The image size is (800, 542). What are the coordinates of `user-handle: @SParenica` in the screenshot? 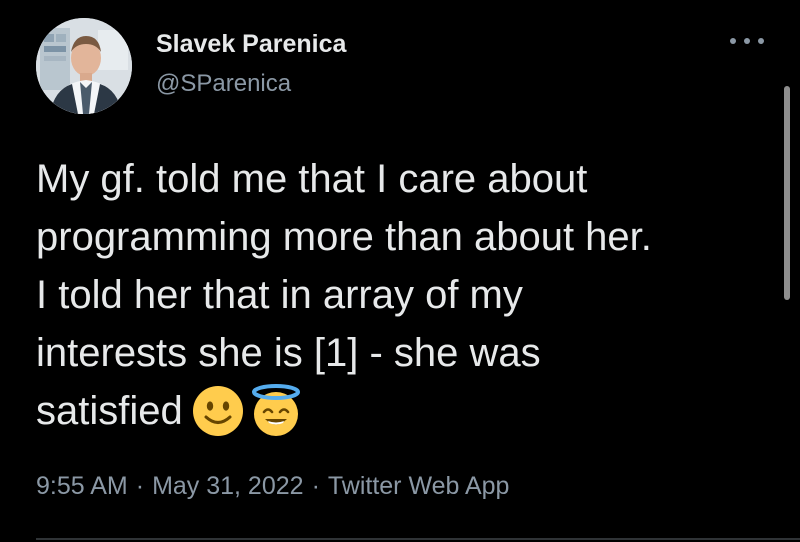 It's located at (223, 84).